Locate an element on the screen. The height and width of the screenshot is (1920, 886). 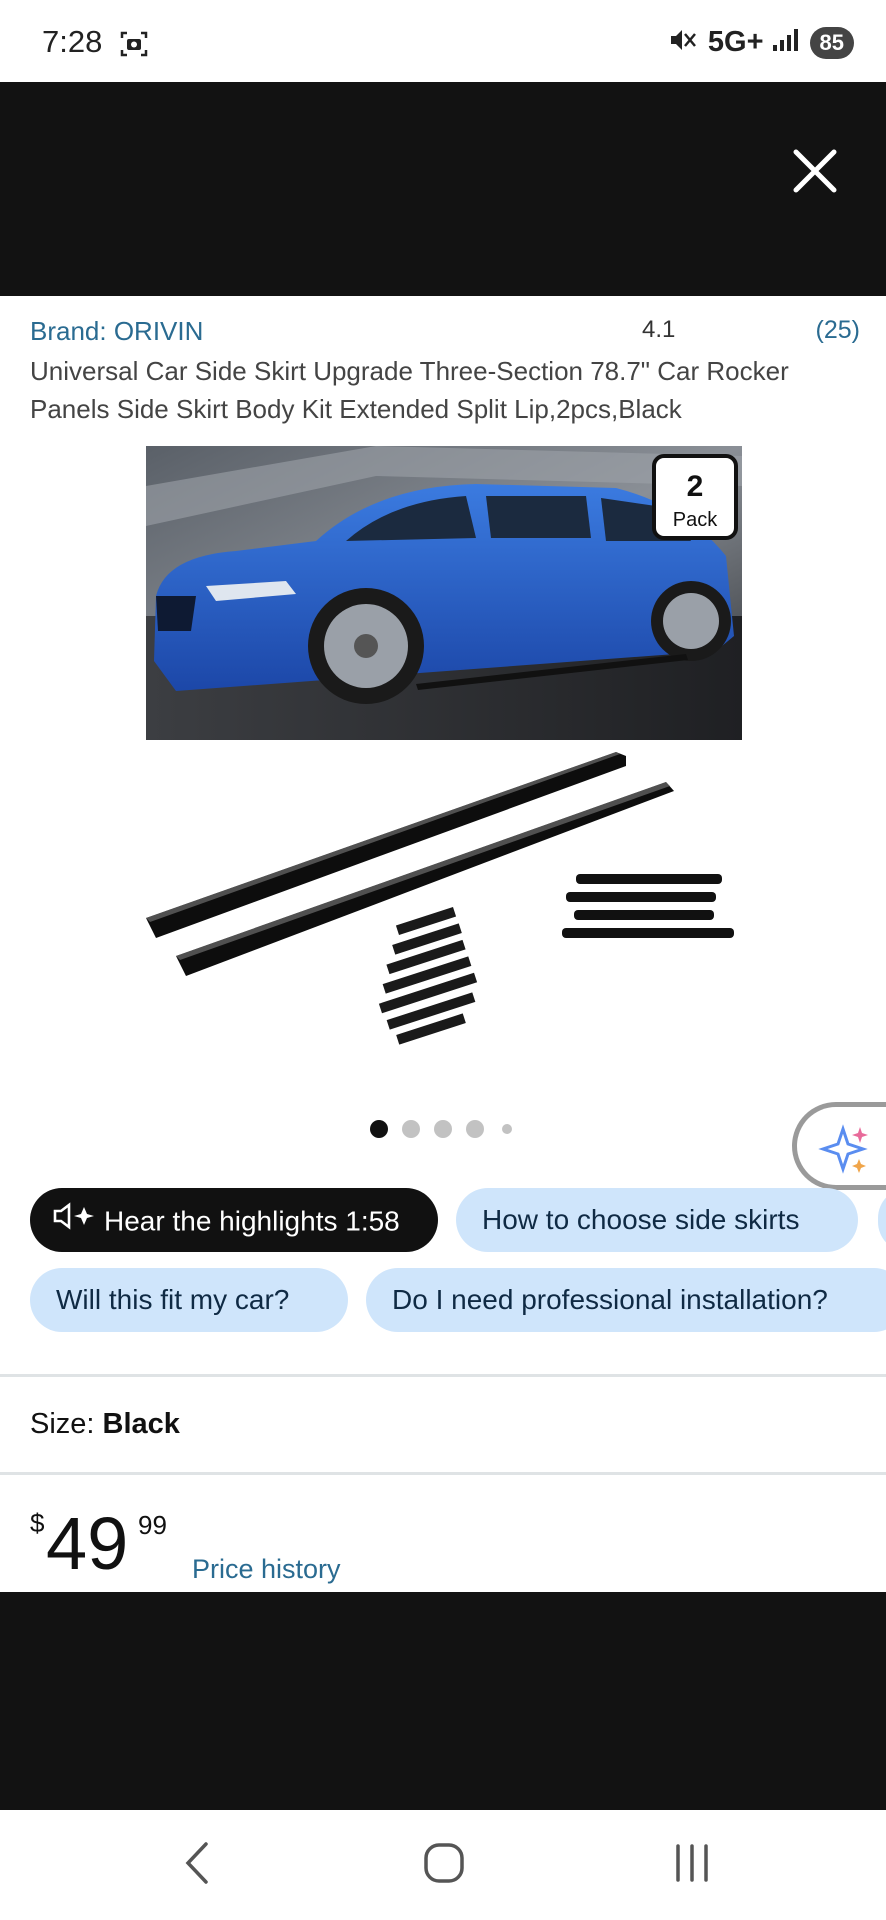
review-count-link: (25) is located at coordinates (838, 330).